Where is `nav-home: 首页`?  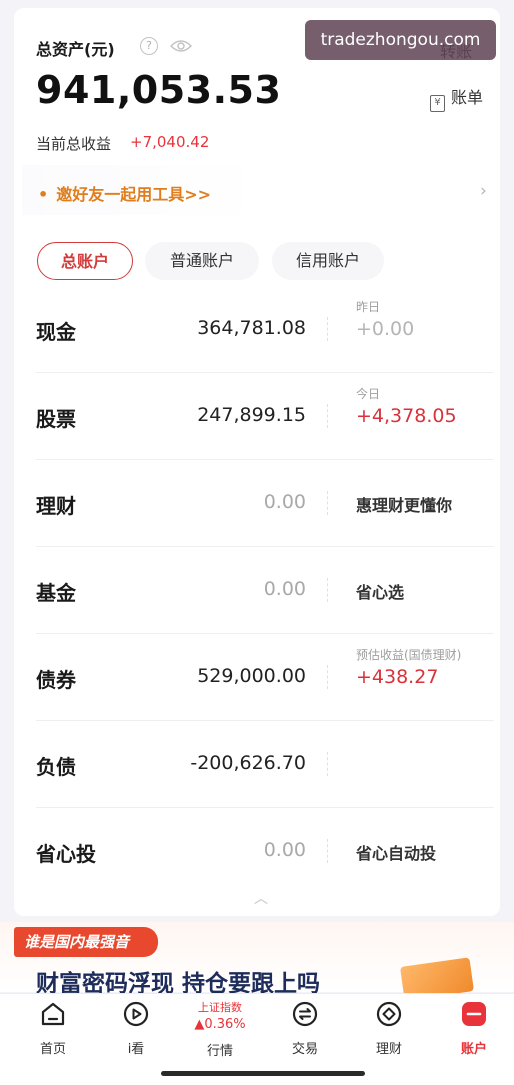 nav-home: 首页 is located at coordinates (53, 1028).